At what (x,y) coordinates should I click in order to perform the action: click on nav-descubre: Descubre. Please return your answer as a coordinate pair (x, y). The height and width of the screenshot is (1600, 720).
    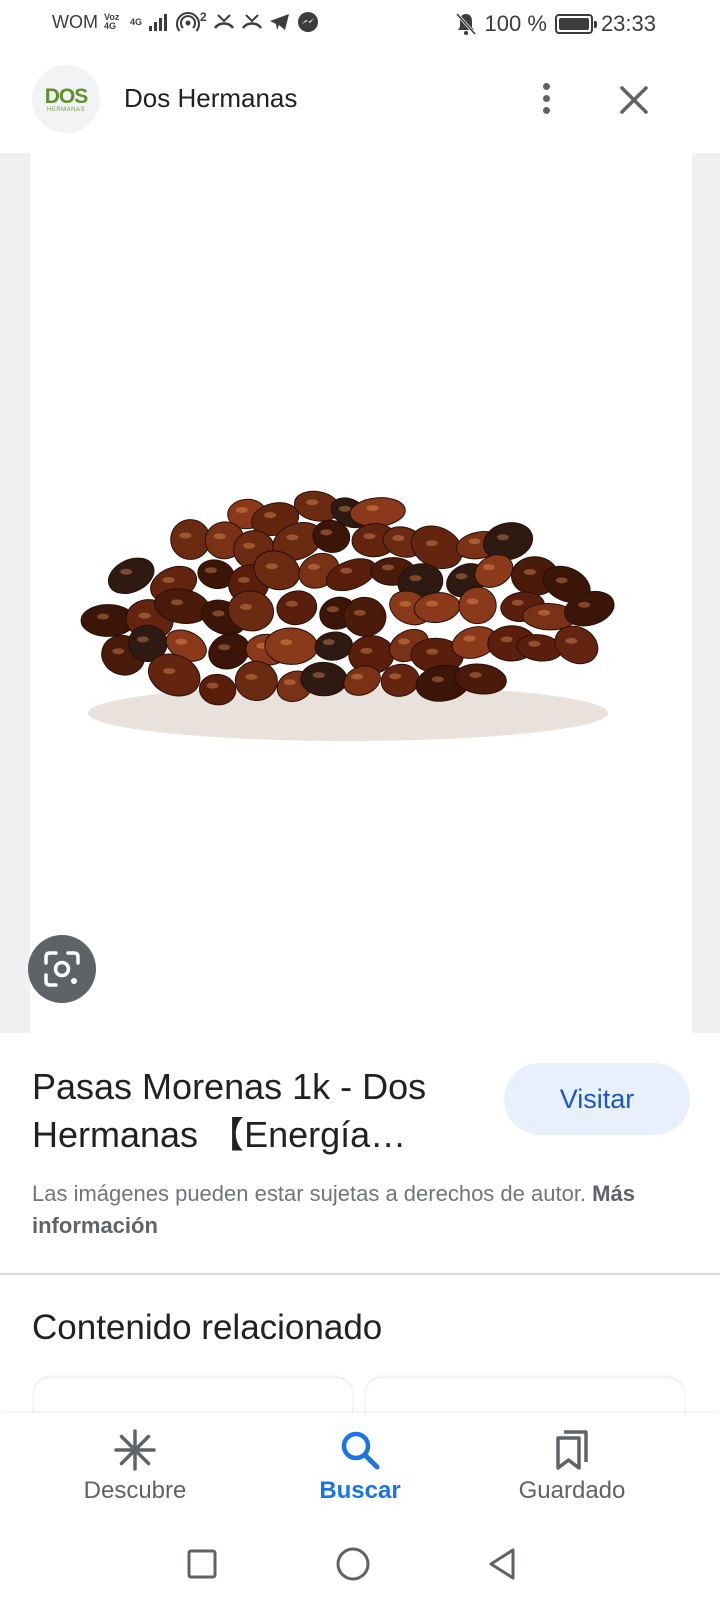
    Looking at the image, I should click on (135, 1472).